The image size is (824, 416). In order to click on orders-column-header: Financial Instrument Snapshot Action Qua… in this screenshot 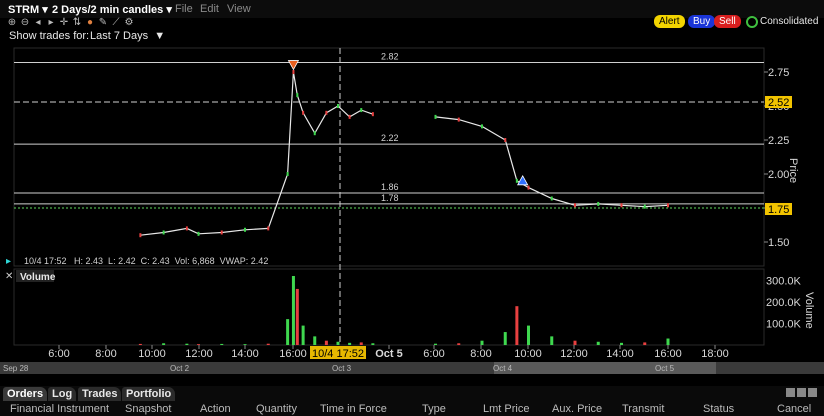, I will do `click(412, 409)`.